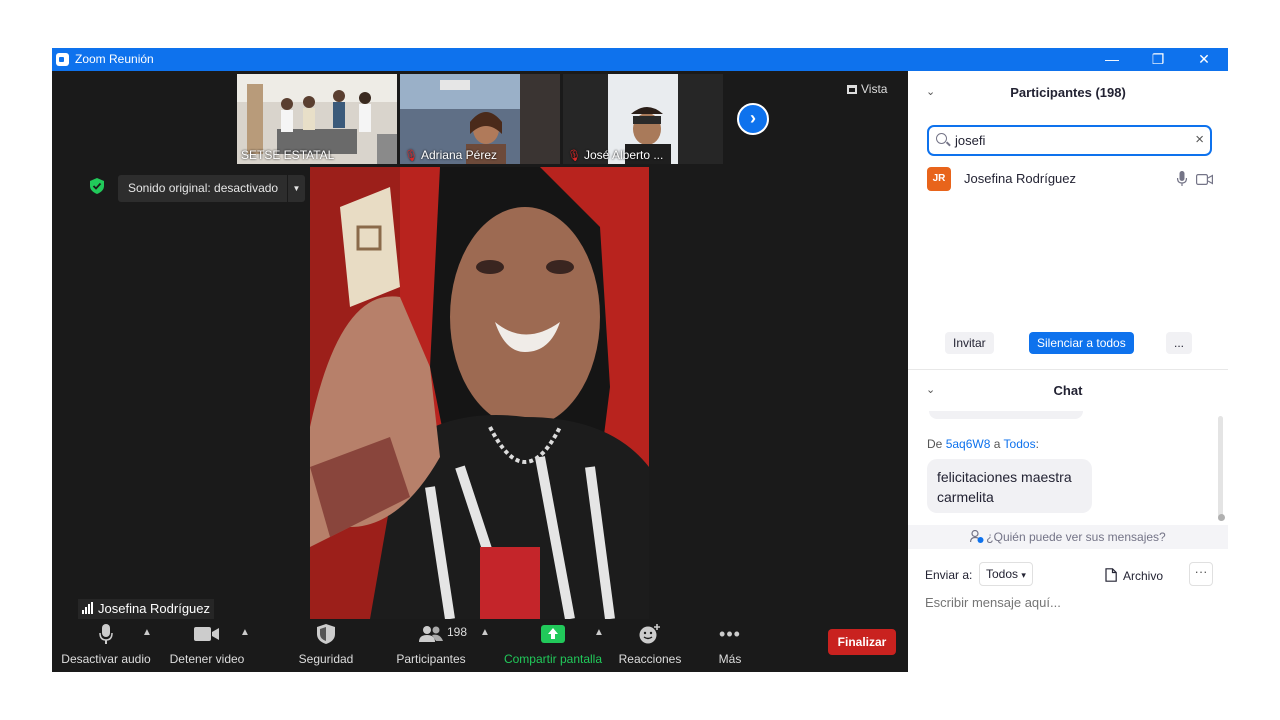 This screenshot has height=720, width=1280. I want to click on chat-message: felicitaciones maestra carmelita, so click(1009, 486).